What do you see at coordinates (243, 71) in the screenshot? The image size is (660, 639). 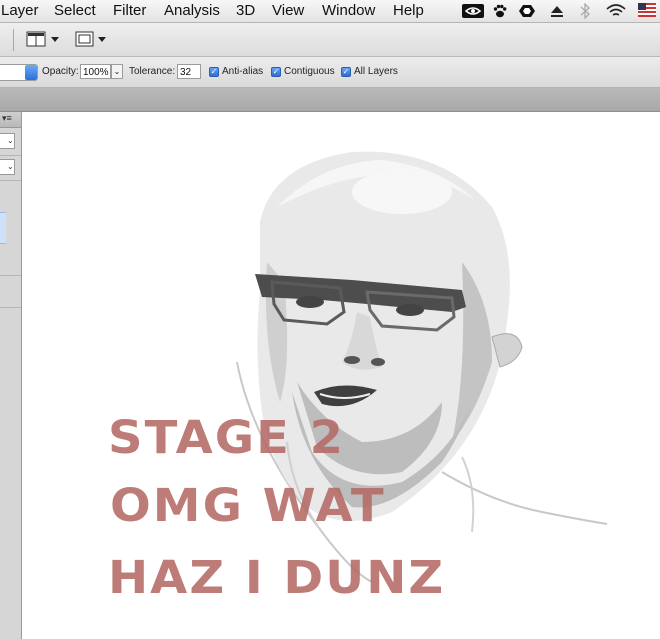 I see `anti-alias-label: Anti-alias` at bounding box center [243, 71].